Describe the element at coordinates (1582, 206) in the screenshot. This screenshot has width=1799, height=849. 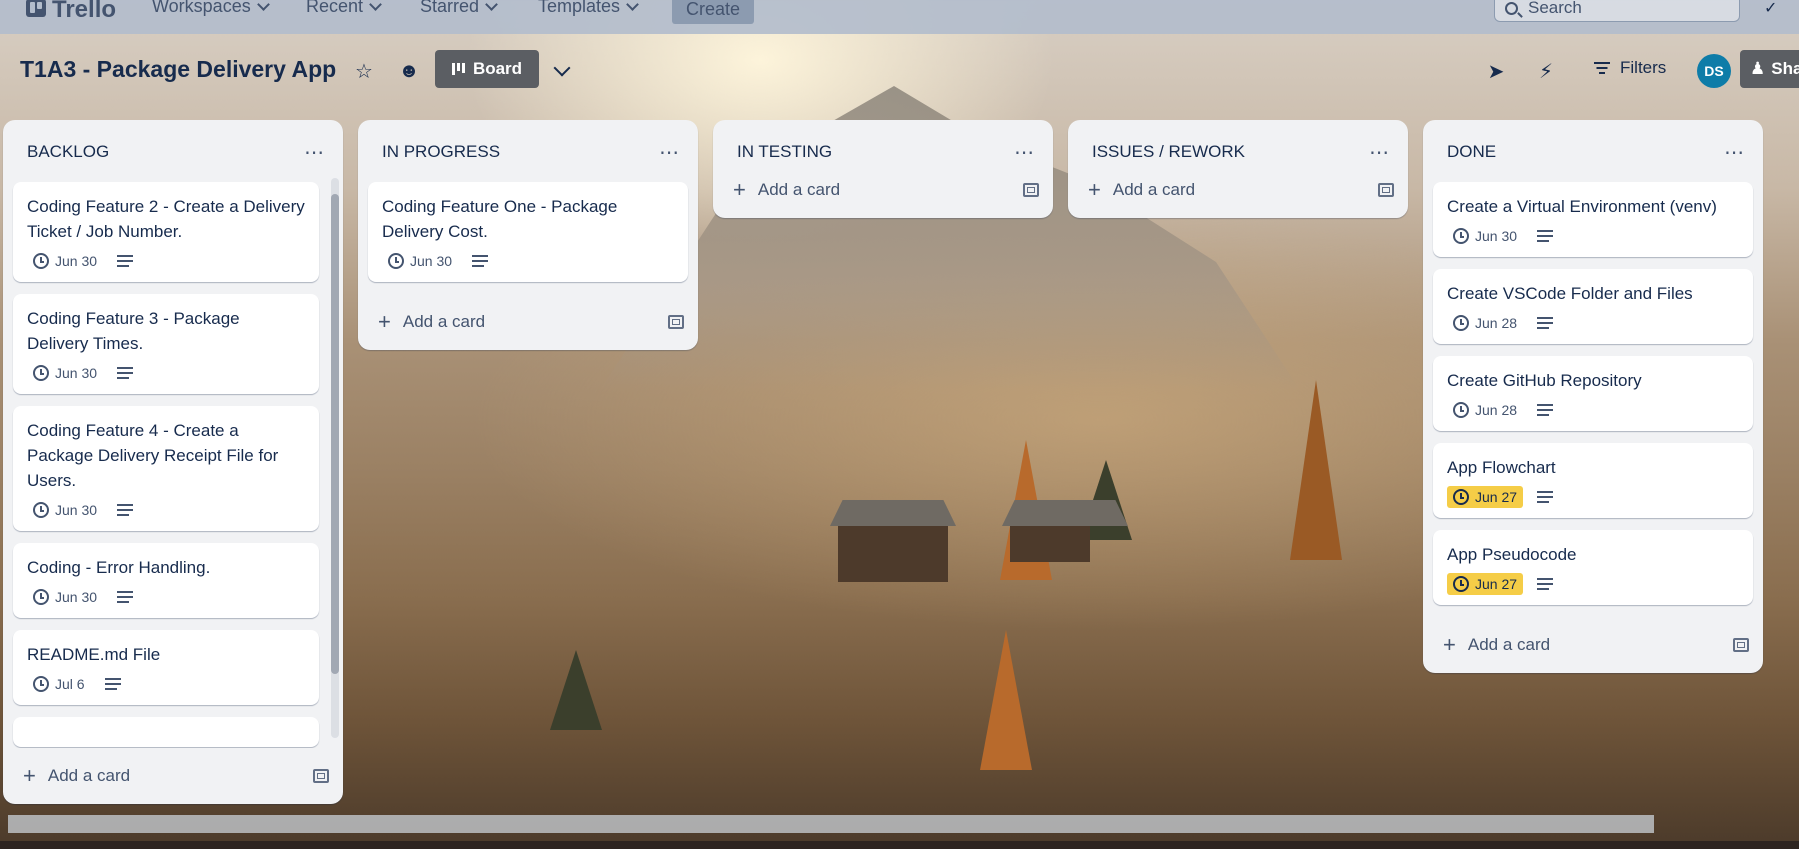
I see `card-title: Create a Virtual Environment (venv)` at that location.